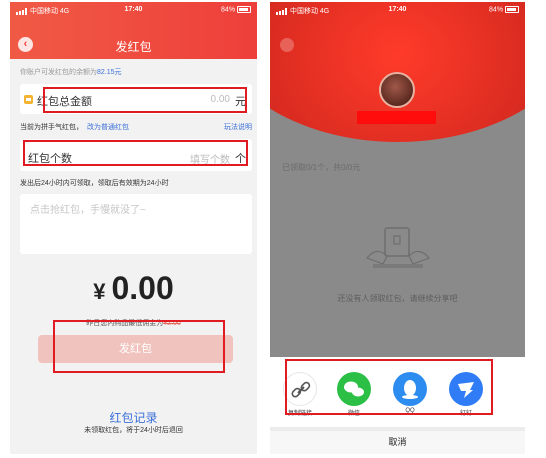 This screenshot has height=458, width=546. Describe the element at coordinates (99, 291) in the screenshot. I see `currency-symbol: ¥` at that location.